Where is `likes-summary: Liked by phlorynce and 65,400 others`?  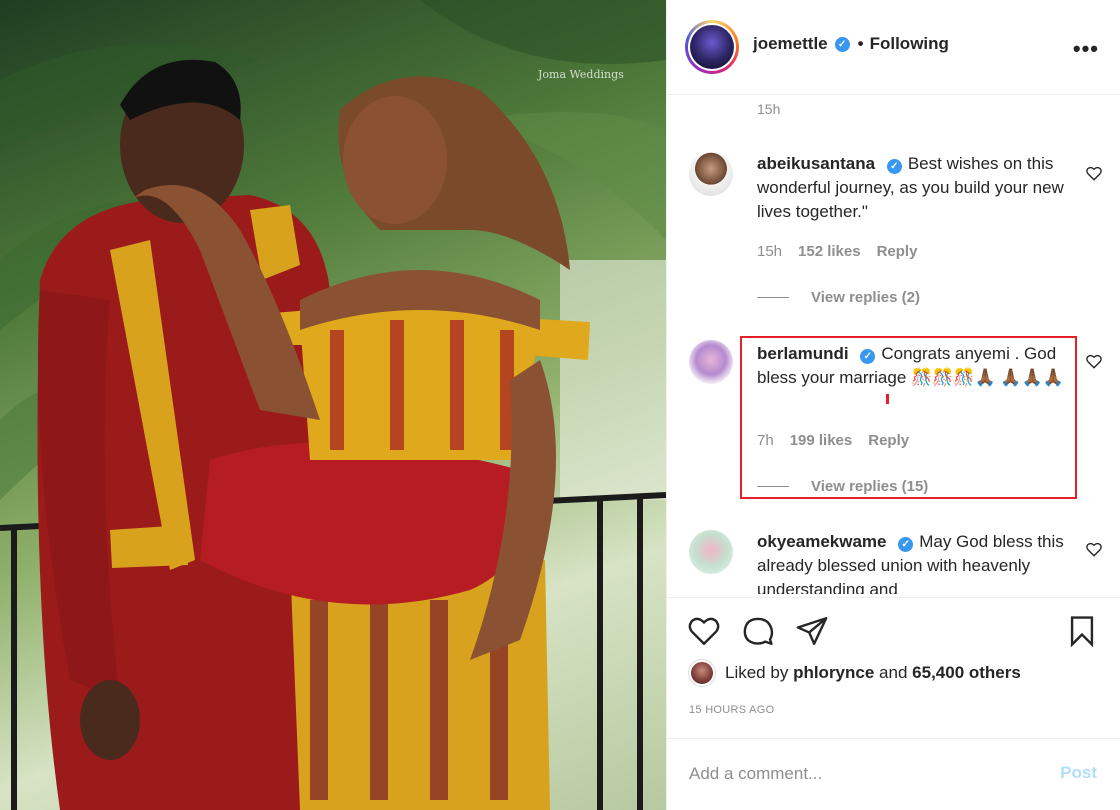 likes-summary: Liked by phlorynce and 65,400 others is located at coordinates (855, 673).